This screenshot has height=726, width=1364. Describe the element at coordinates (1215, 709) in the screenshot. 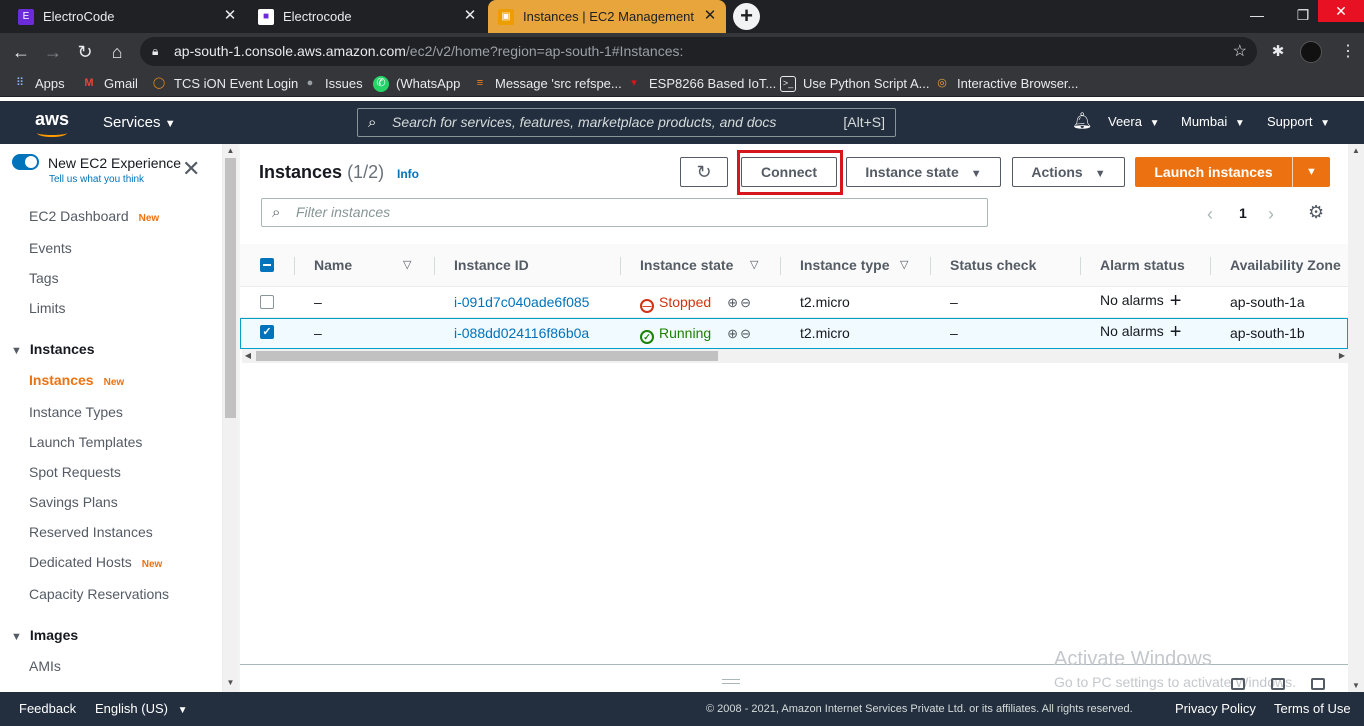

I see `privacy-policy-link: Privacy Policy` at that location.